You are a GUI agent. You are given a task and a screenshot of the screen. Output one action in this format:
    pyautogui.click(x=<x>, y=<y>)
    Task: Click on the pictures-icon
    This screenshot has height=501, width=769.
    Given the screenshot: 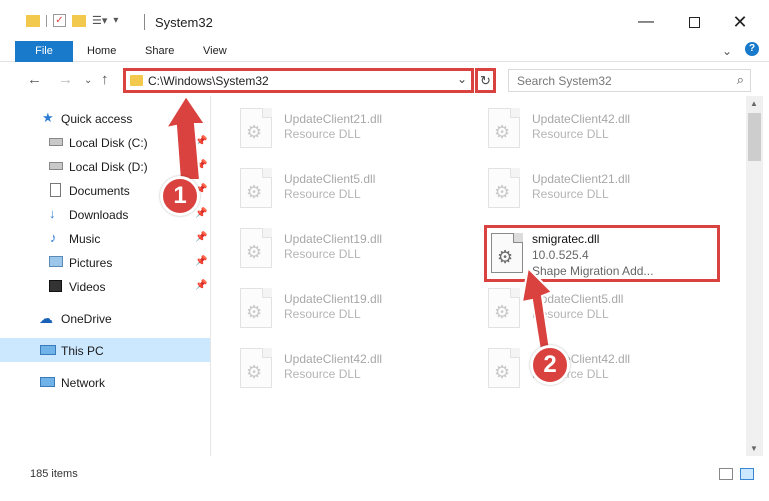 What is the action you would take?
    pyautogui.click(x=56, y=261)
    